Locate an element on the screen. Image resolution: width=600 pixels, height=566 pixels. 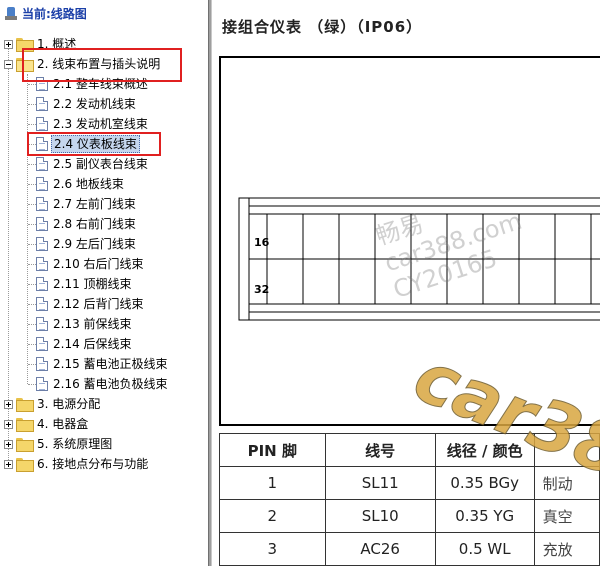
collapse-icon is located at coordinates (8, 64).